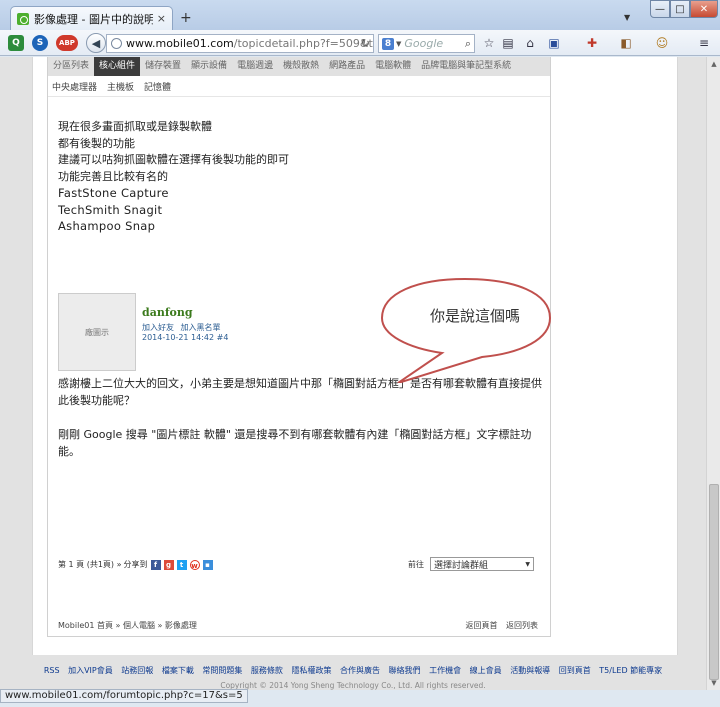 The width and height of the screenshot is (720, 707). I want to click on footer-link: 常問問題集, so click(222, 670).